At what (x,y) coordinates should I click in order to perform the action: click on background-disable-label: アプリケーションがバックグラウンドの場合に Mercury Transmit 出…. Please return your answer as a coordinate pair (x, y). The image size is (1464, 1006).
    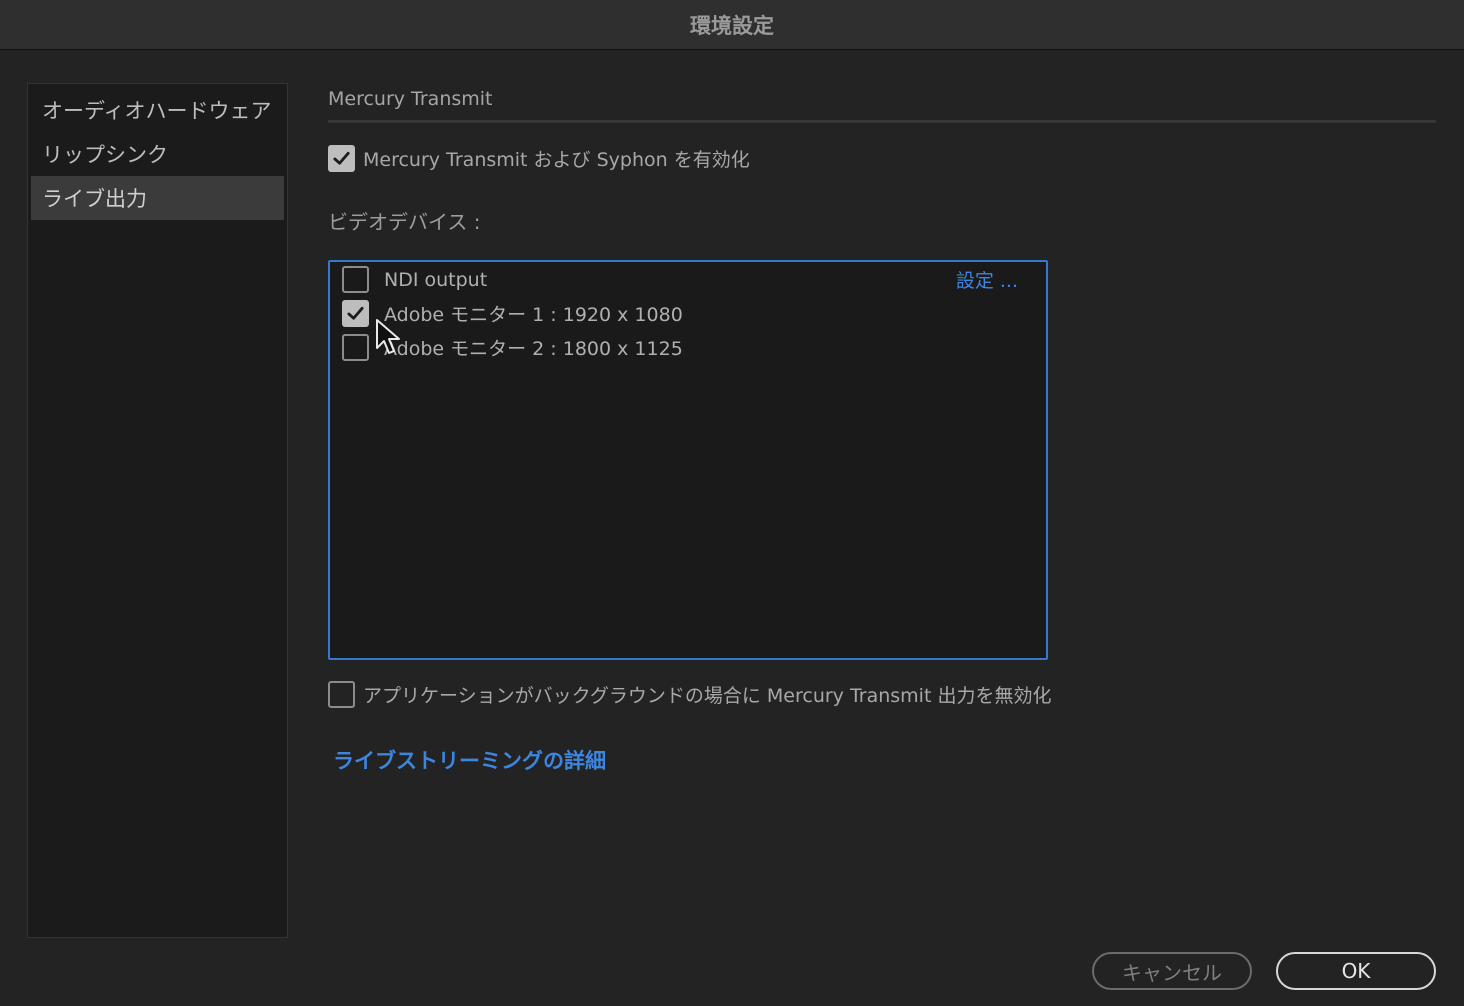
    Looking at the image, I should click on (707, 696).